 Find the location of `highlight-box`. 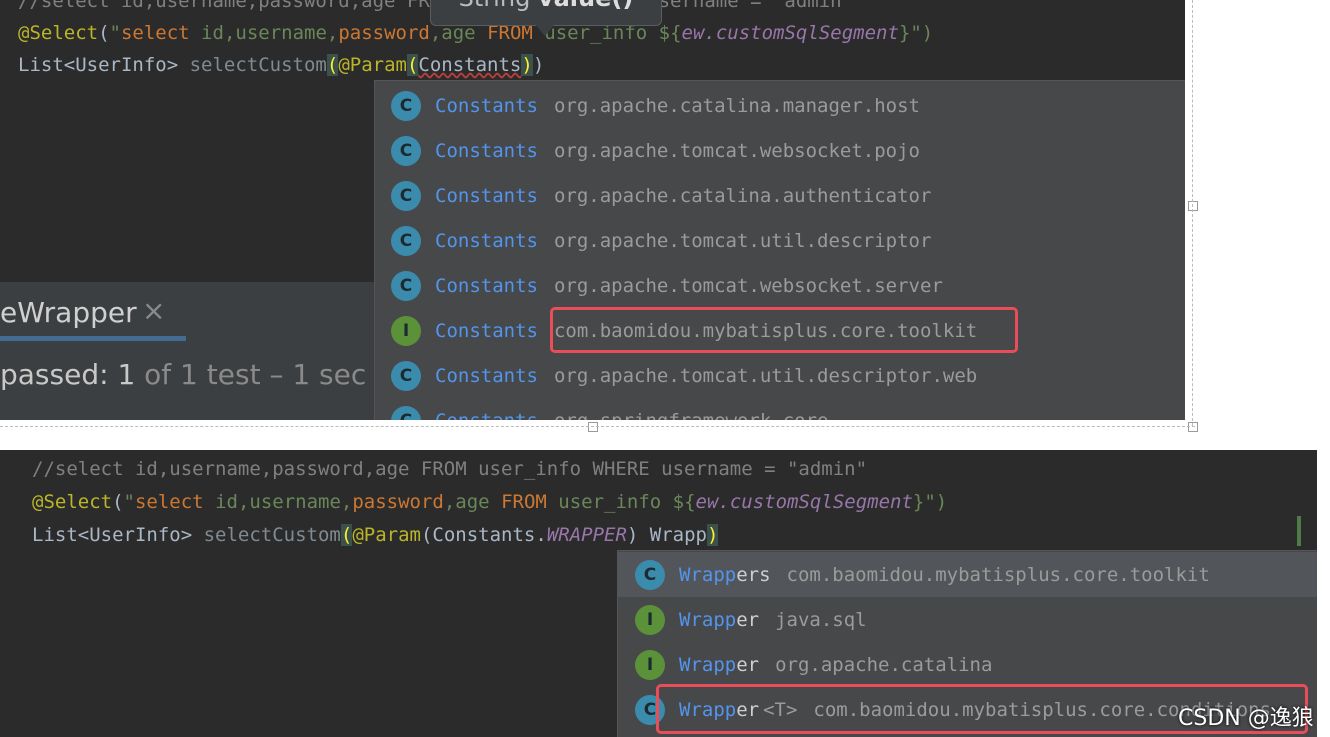

highlight-box is located at coordinates (784, 330).